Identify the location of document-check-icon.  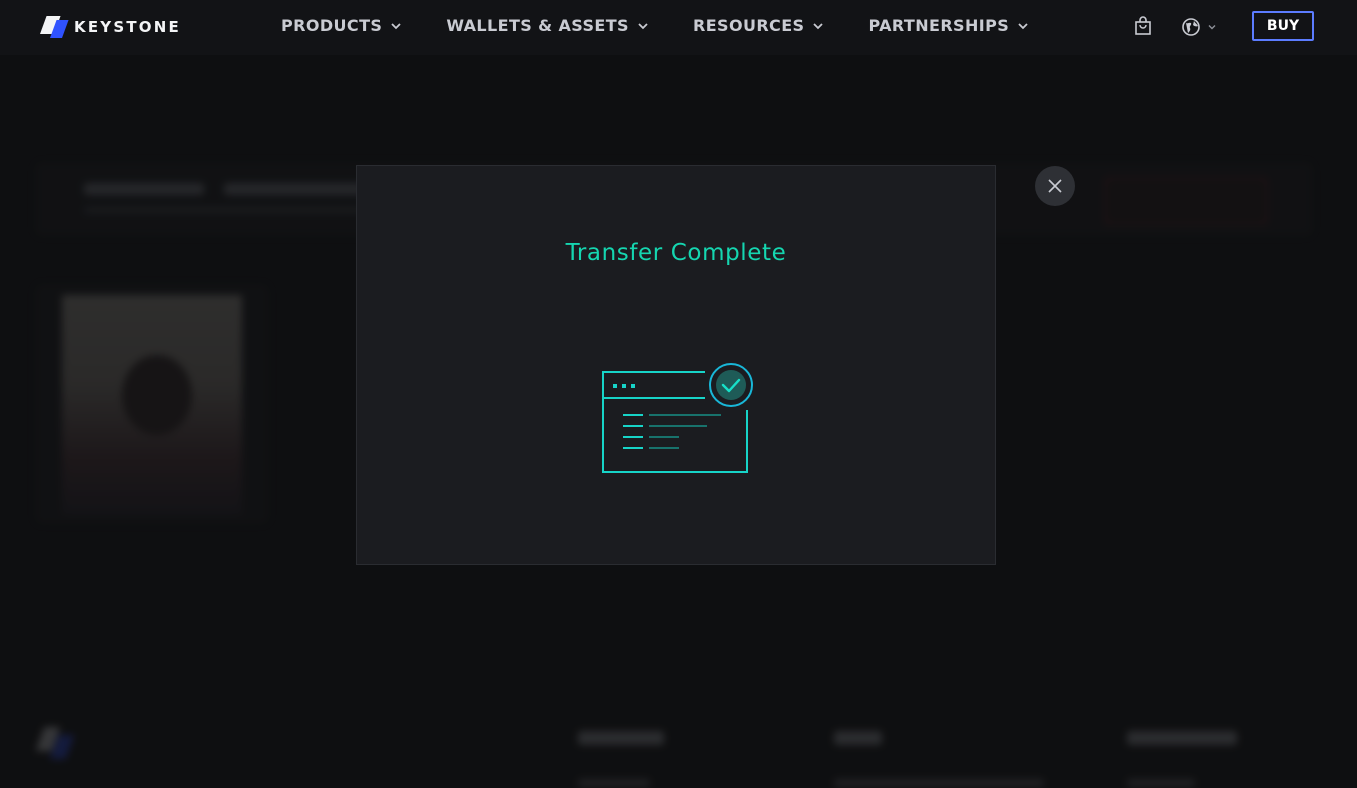
(677, 418).